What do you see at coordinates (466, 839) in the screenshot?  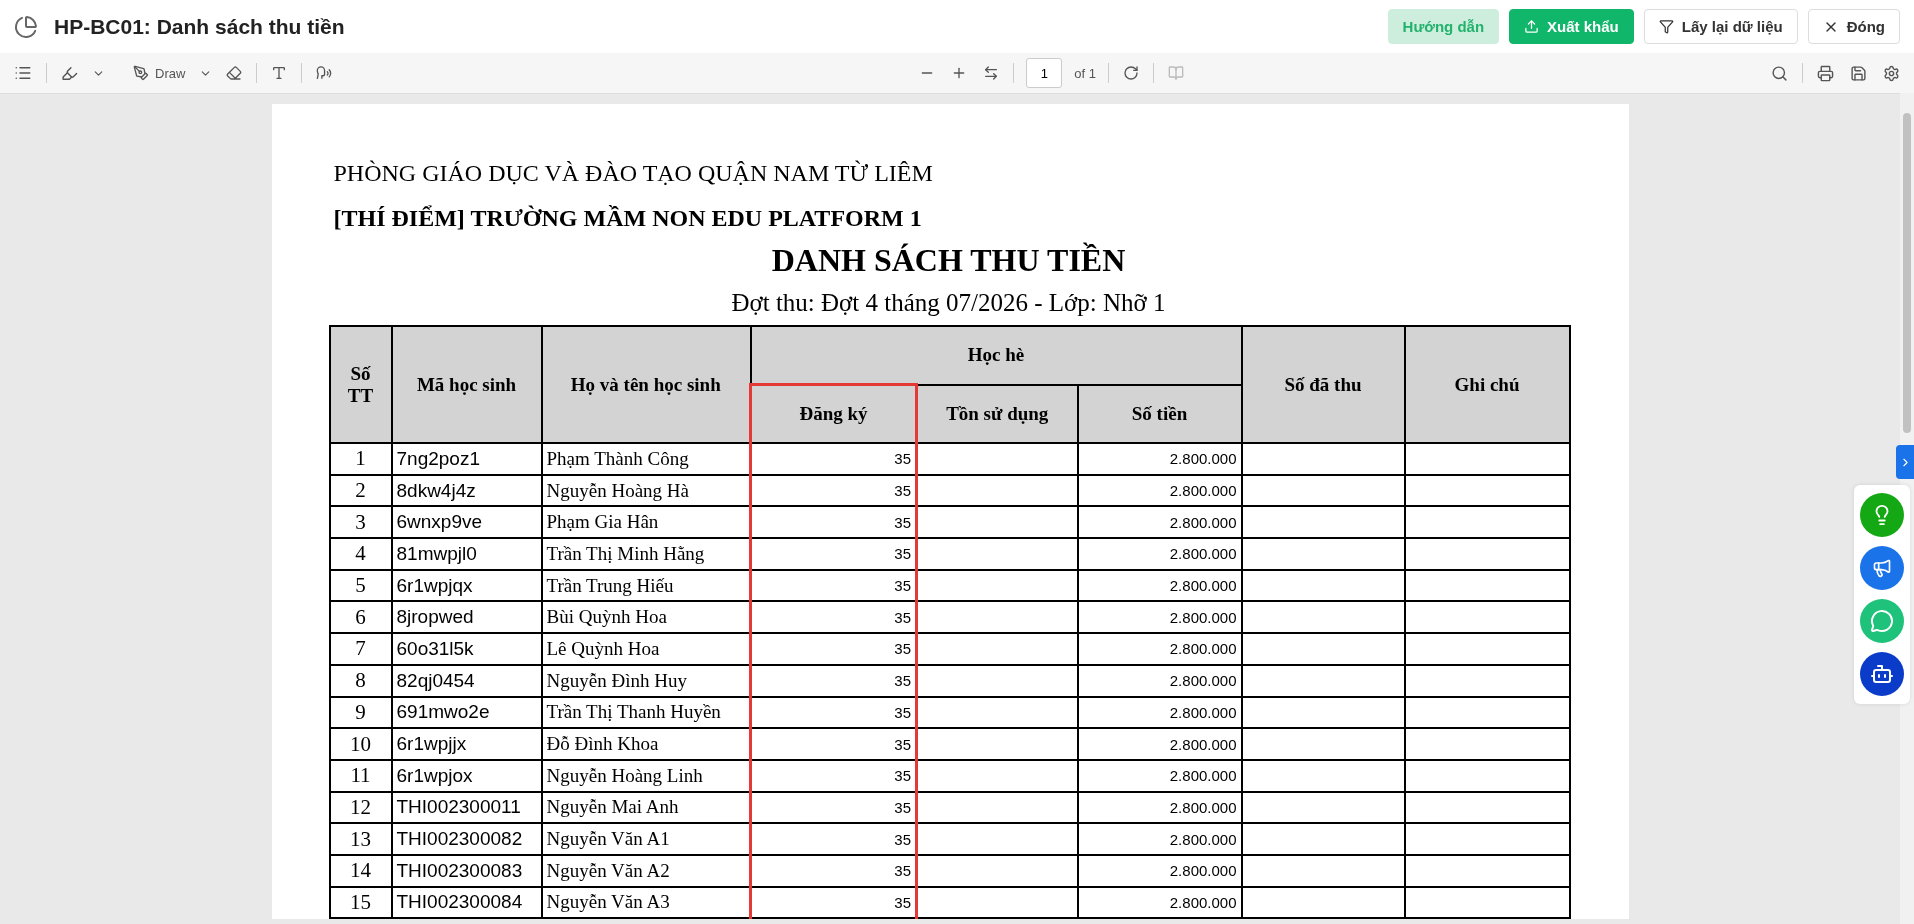 I see `student-code-cell: THI002300082` at bounding box center [466, 839].